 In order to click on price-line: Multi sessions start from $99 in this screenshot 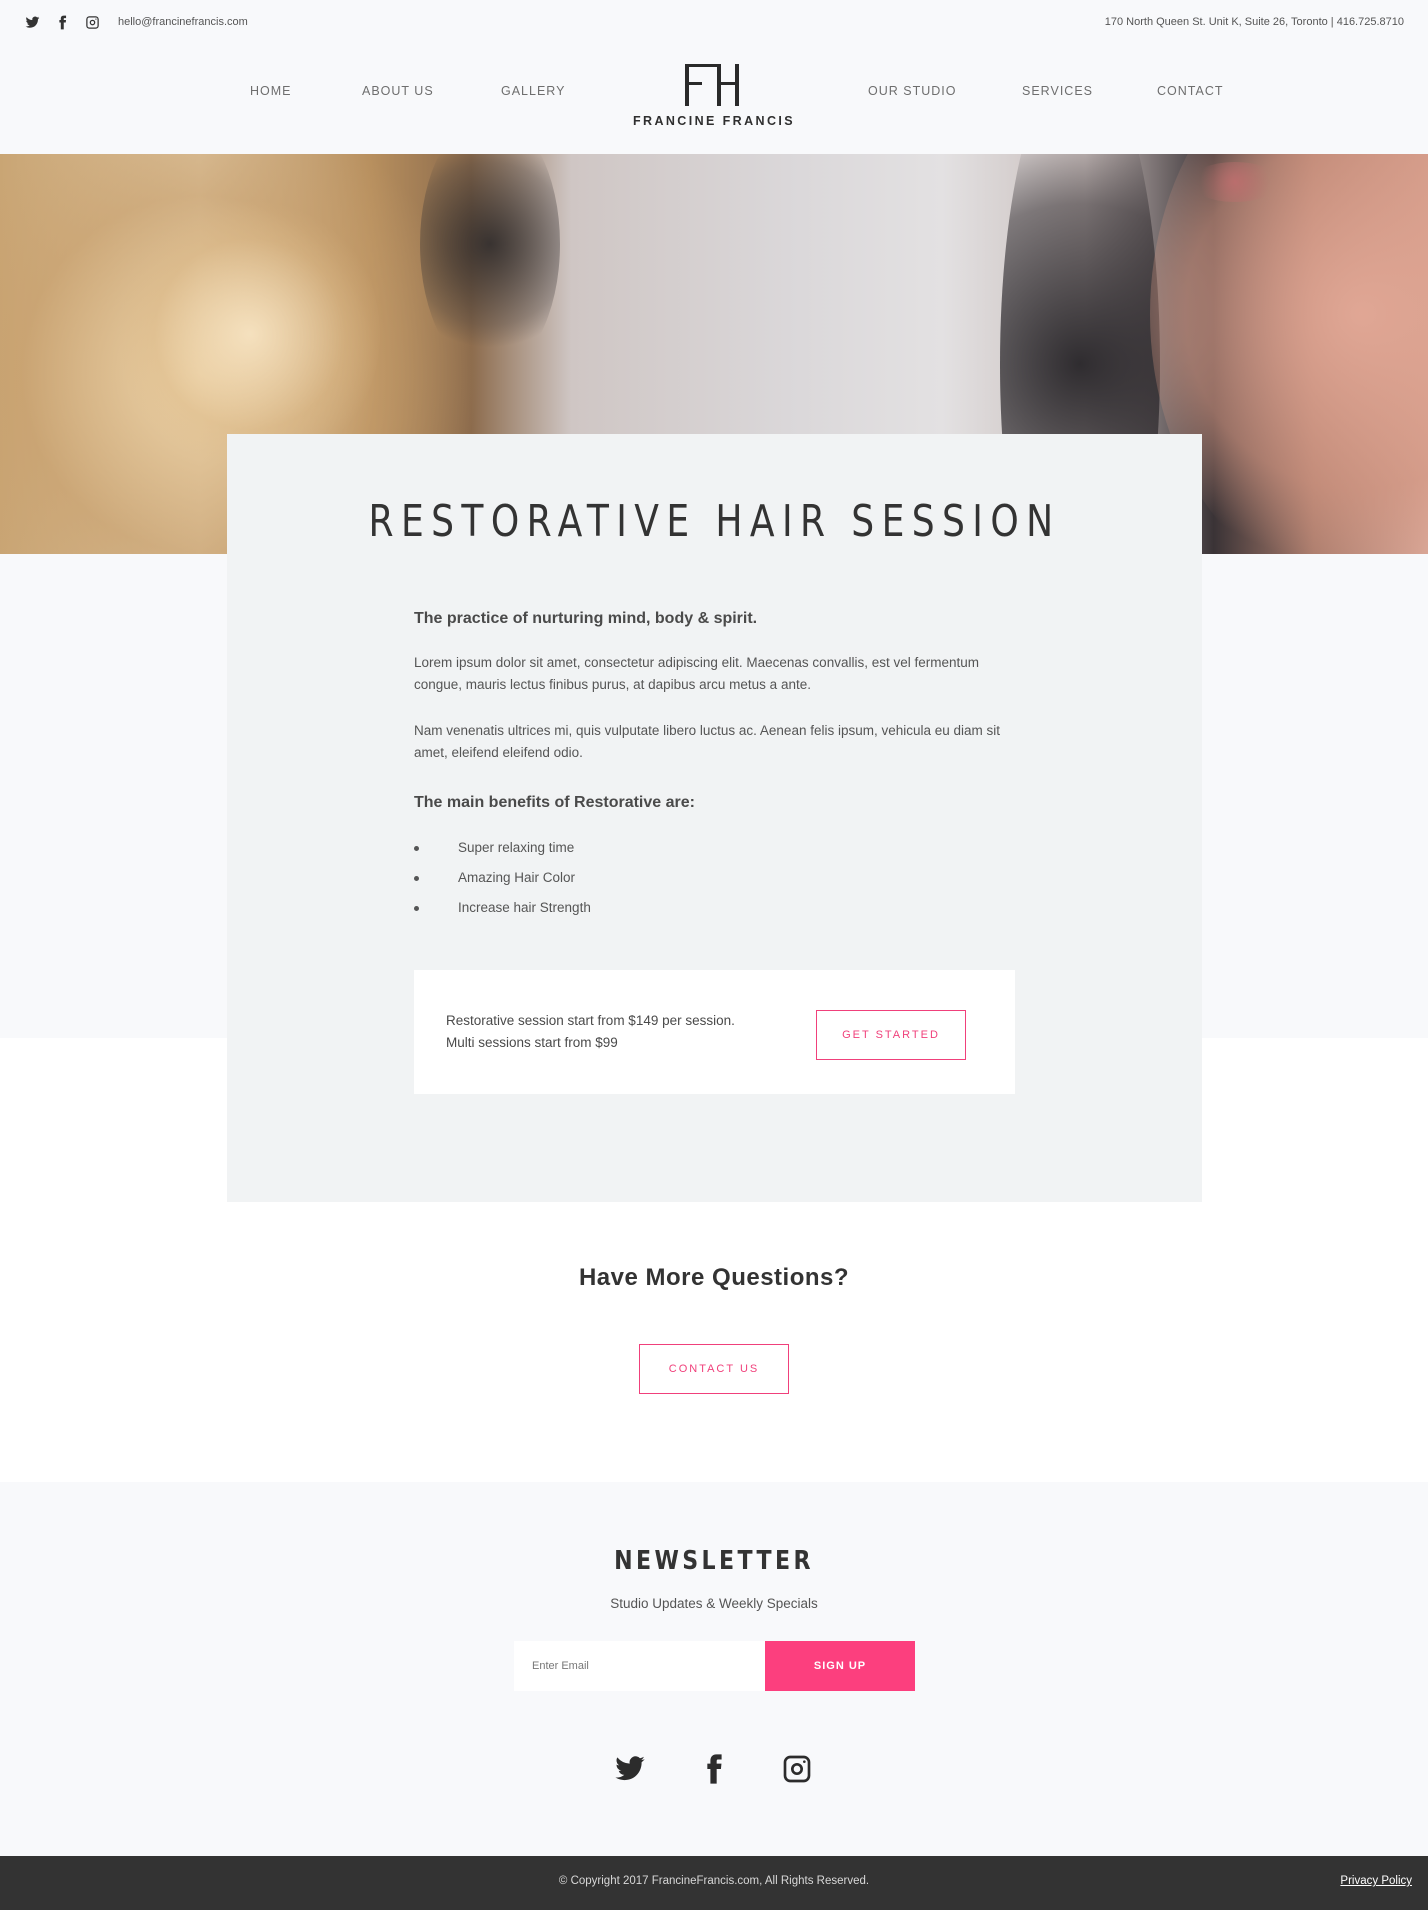, I will do `click(532, 1042)`.